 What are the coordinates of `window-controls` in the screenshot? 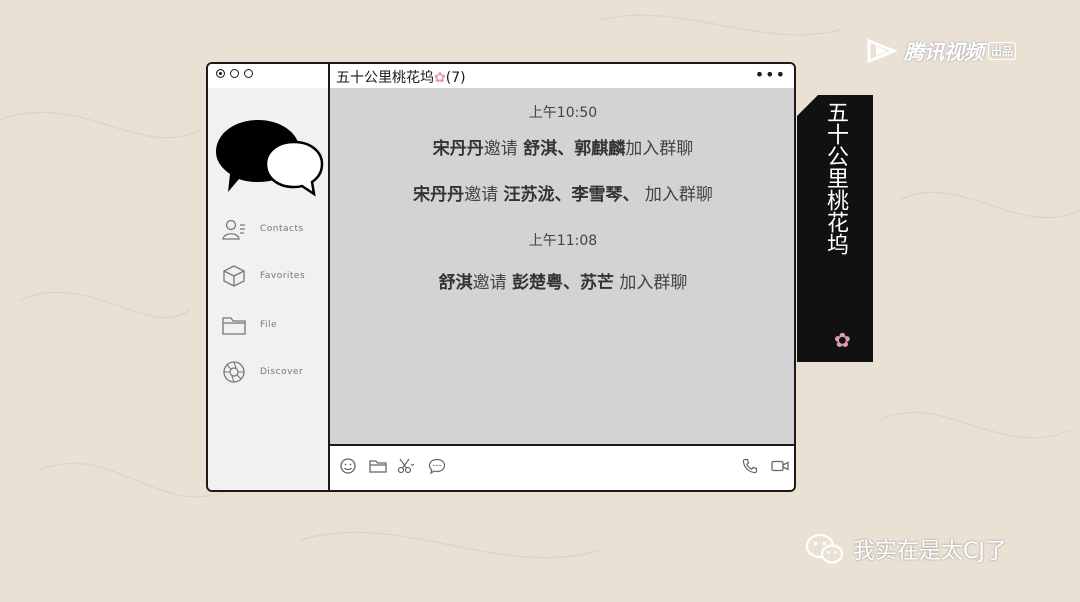 It's located at (234, 73).